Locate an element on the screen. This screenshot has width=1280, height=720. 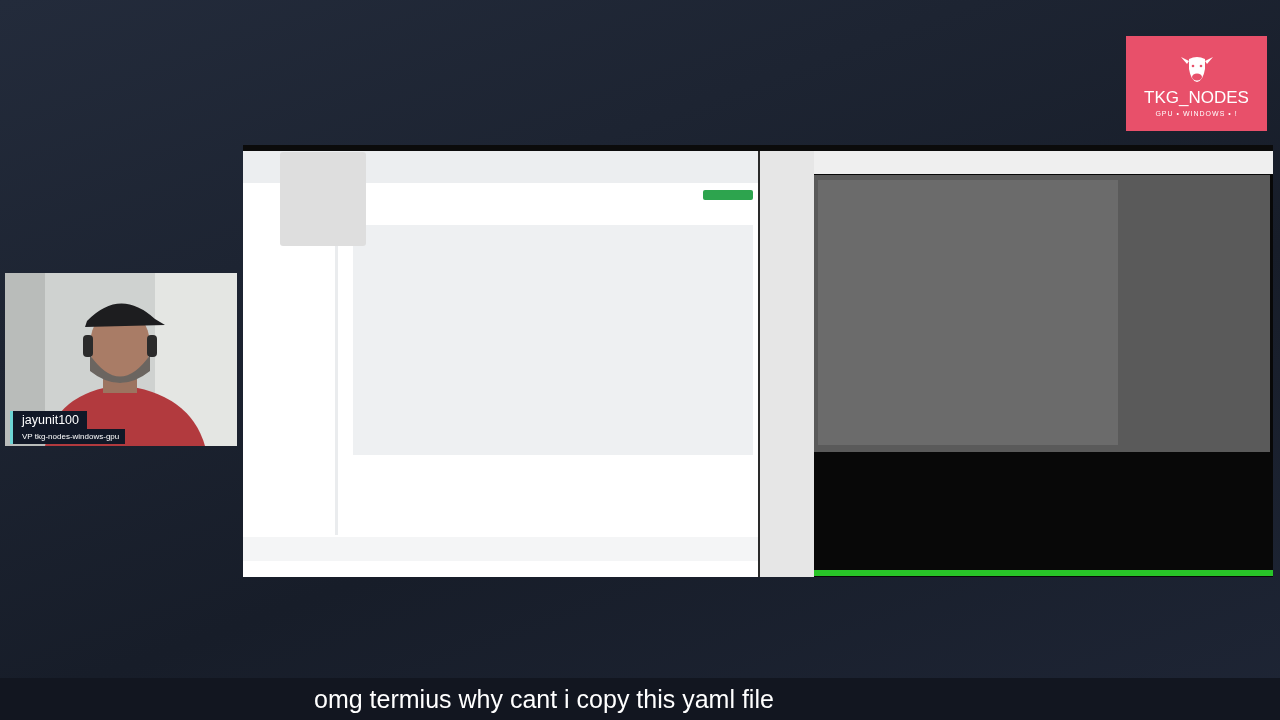
logo-title: TKG_NODES is located at coordinates (1196, 97).